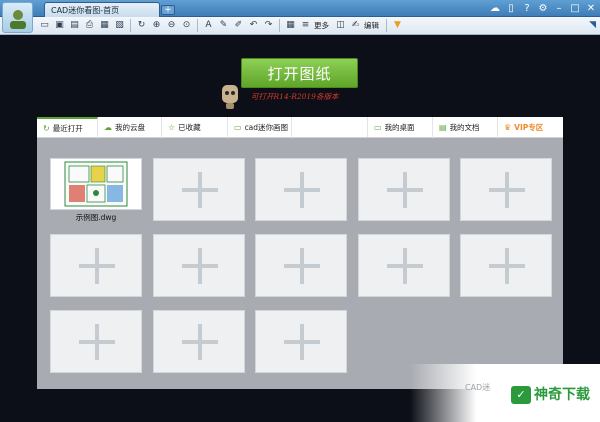 The width and height of the screenshot is (600, 422). Describe the element at coordinates (238, 127) in the screenshot. I see `screen-icon: ▭` at that location.